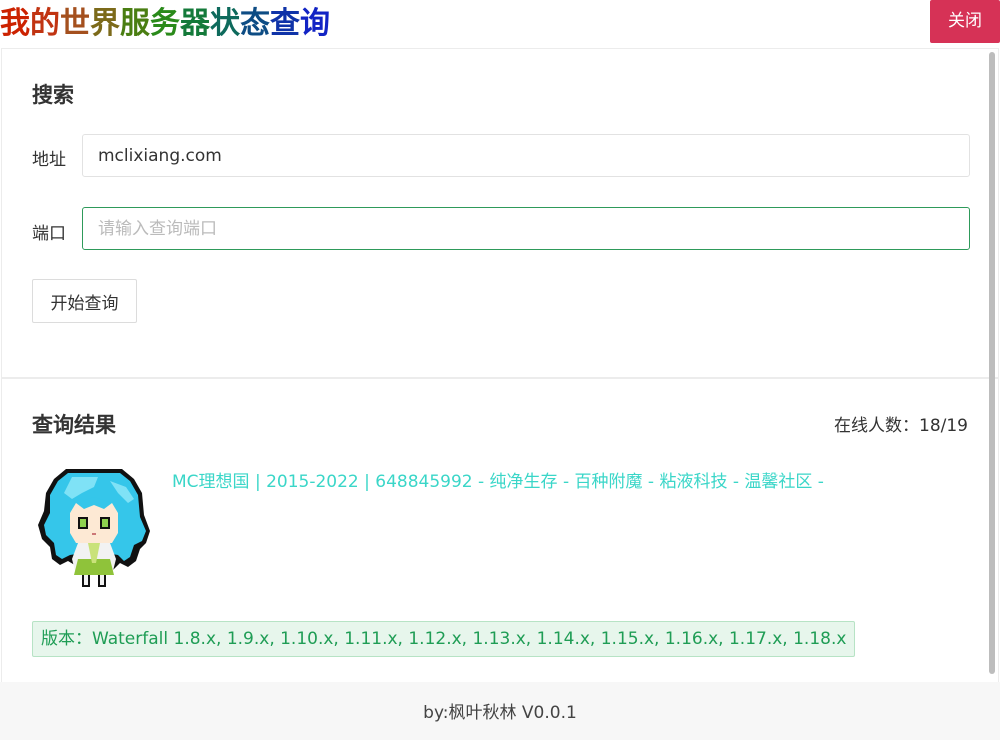 The height and width of the screenshot is (744, 1000). Describe the element at coordinates (105, 23) in the screenshot. I see `app-title-char: 界` at that location.